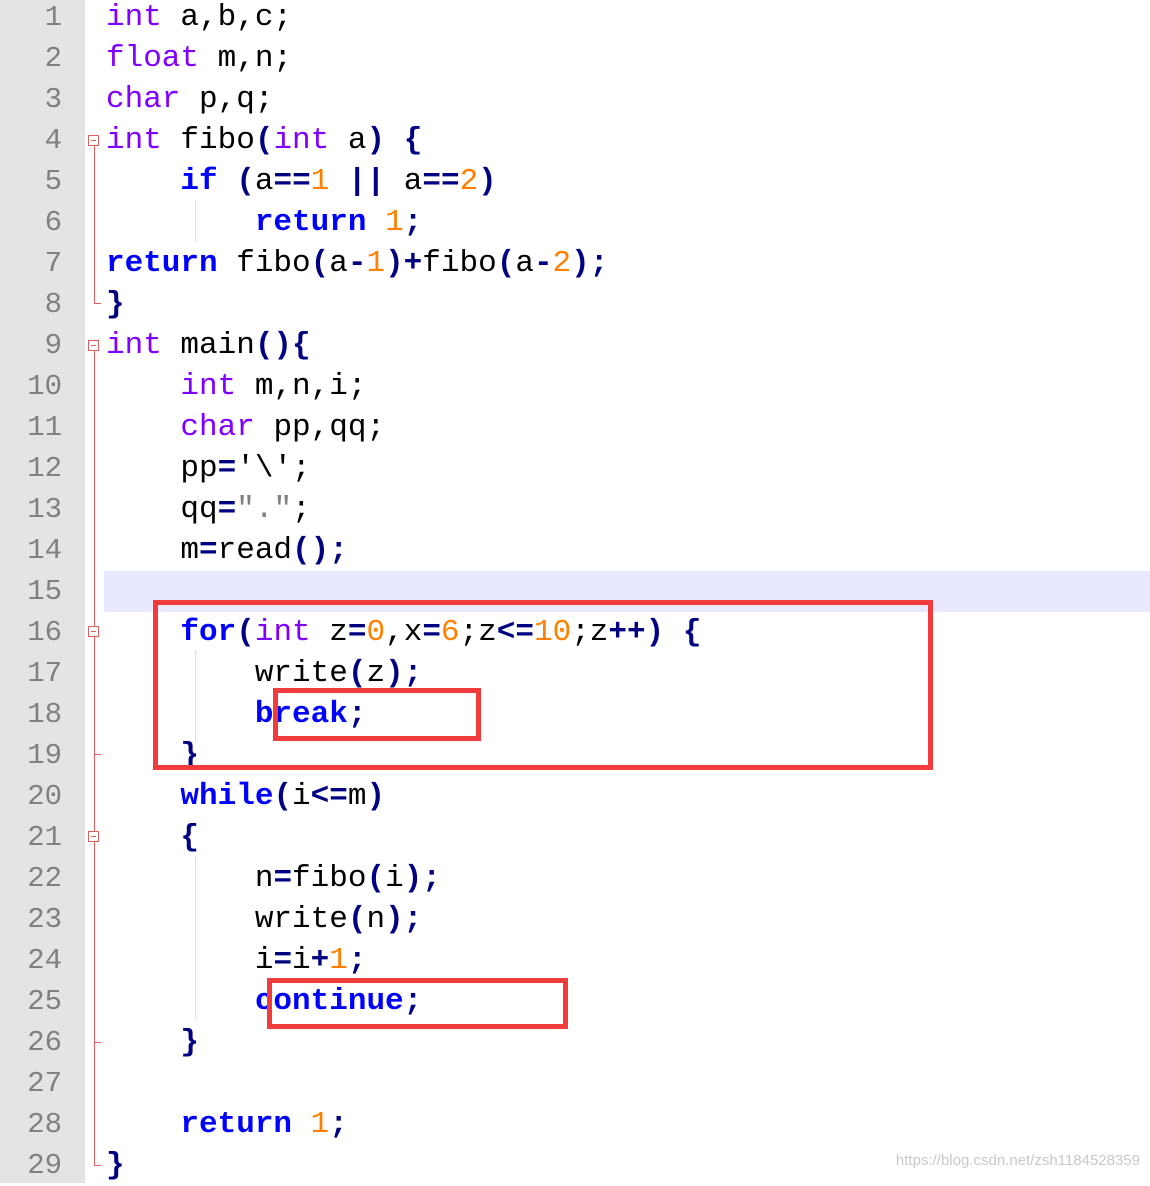 The height and width of the screenshot is (1186, 1150). What do you see at coordinates (152, 837) in the screenshot?
I see `code-text: {` at bounding box center [152, 837].